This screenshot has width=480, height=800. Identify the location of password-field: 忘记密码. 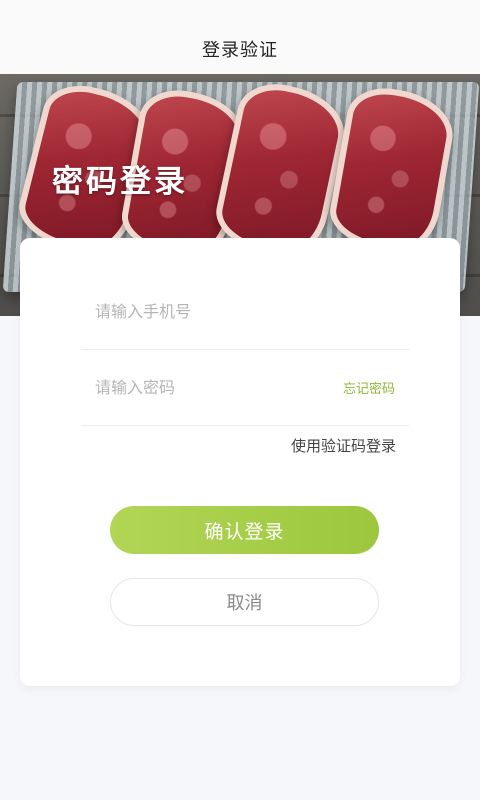
(245, 388).